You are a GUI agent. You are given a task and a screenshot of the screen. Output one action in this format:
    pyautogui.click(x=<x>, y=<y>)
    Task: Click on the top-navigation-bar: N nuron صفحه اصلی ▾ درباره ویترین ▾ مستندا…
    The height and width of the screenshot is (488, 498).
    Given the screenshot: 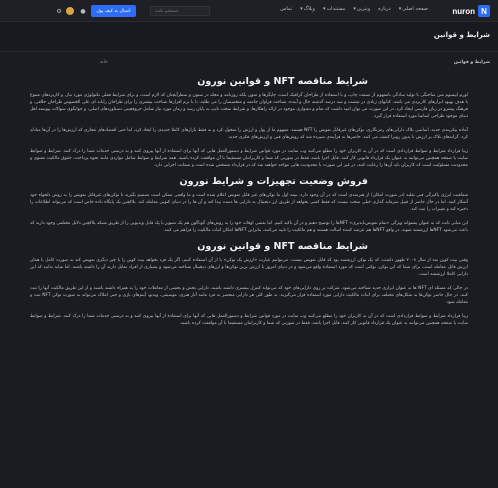 What is the action you would take?
    pyautogui.click(x=249, y=11)
    